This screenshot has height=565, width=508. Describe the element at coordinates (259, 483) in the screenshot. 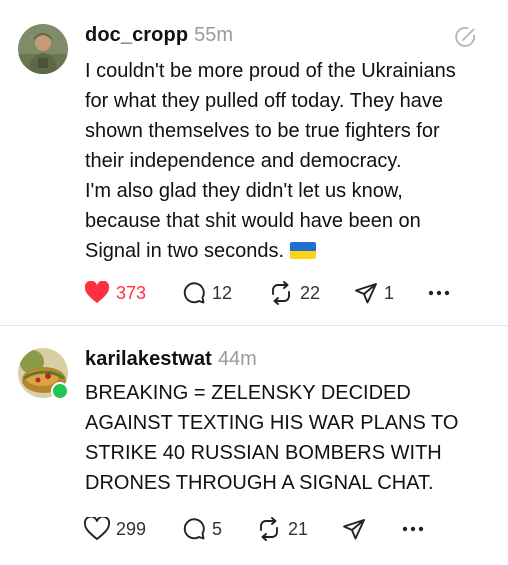

I see `post-text-line: DRONES THROUGH A SIGNAL CHAT.` at that location.